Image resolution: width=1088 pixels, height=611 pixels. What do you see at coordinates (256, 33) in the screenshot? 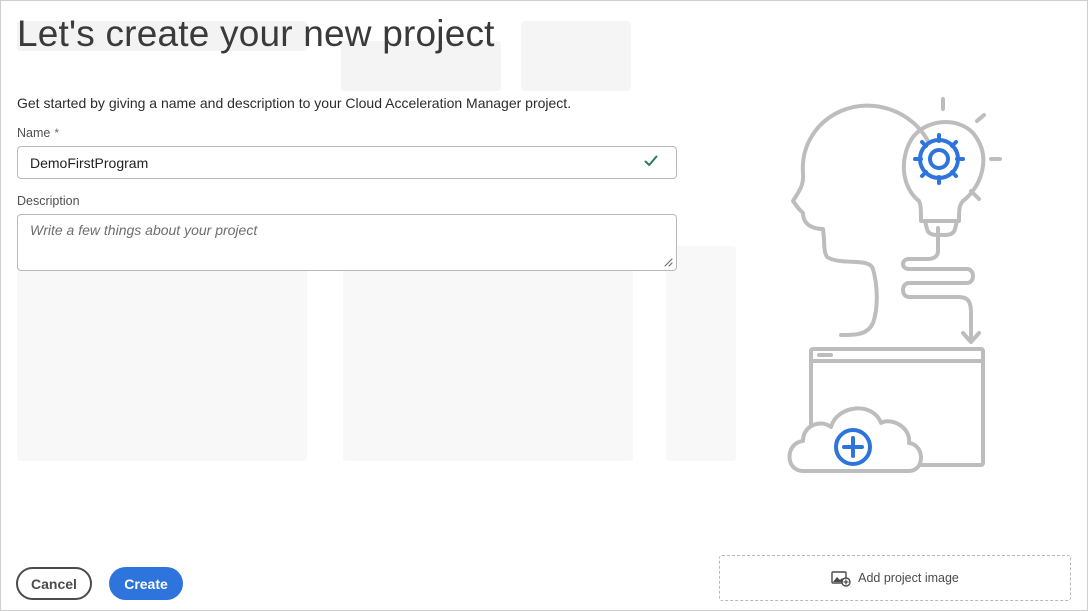
I see `page-title: Let's create your new project` at bounding box center [256, 33].